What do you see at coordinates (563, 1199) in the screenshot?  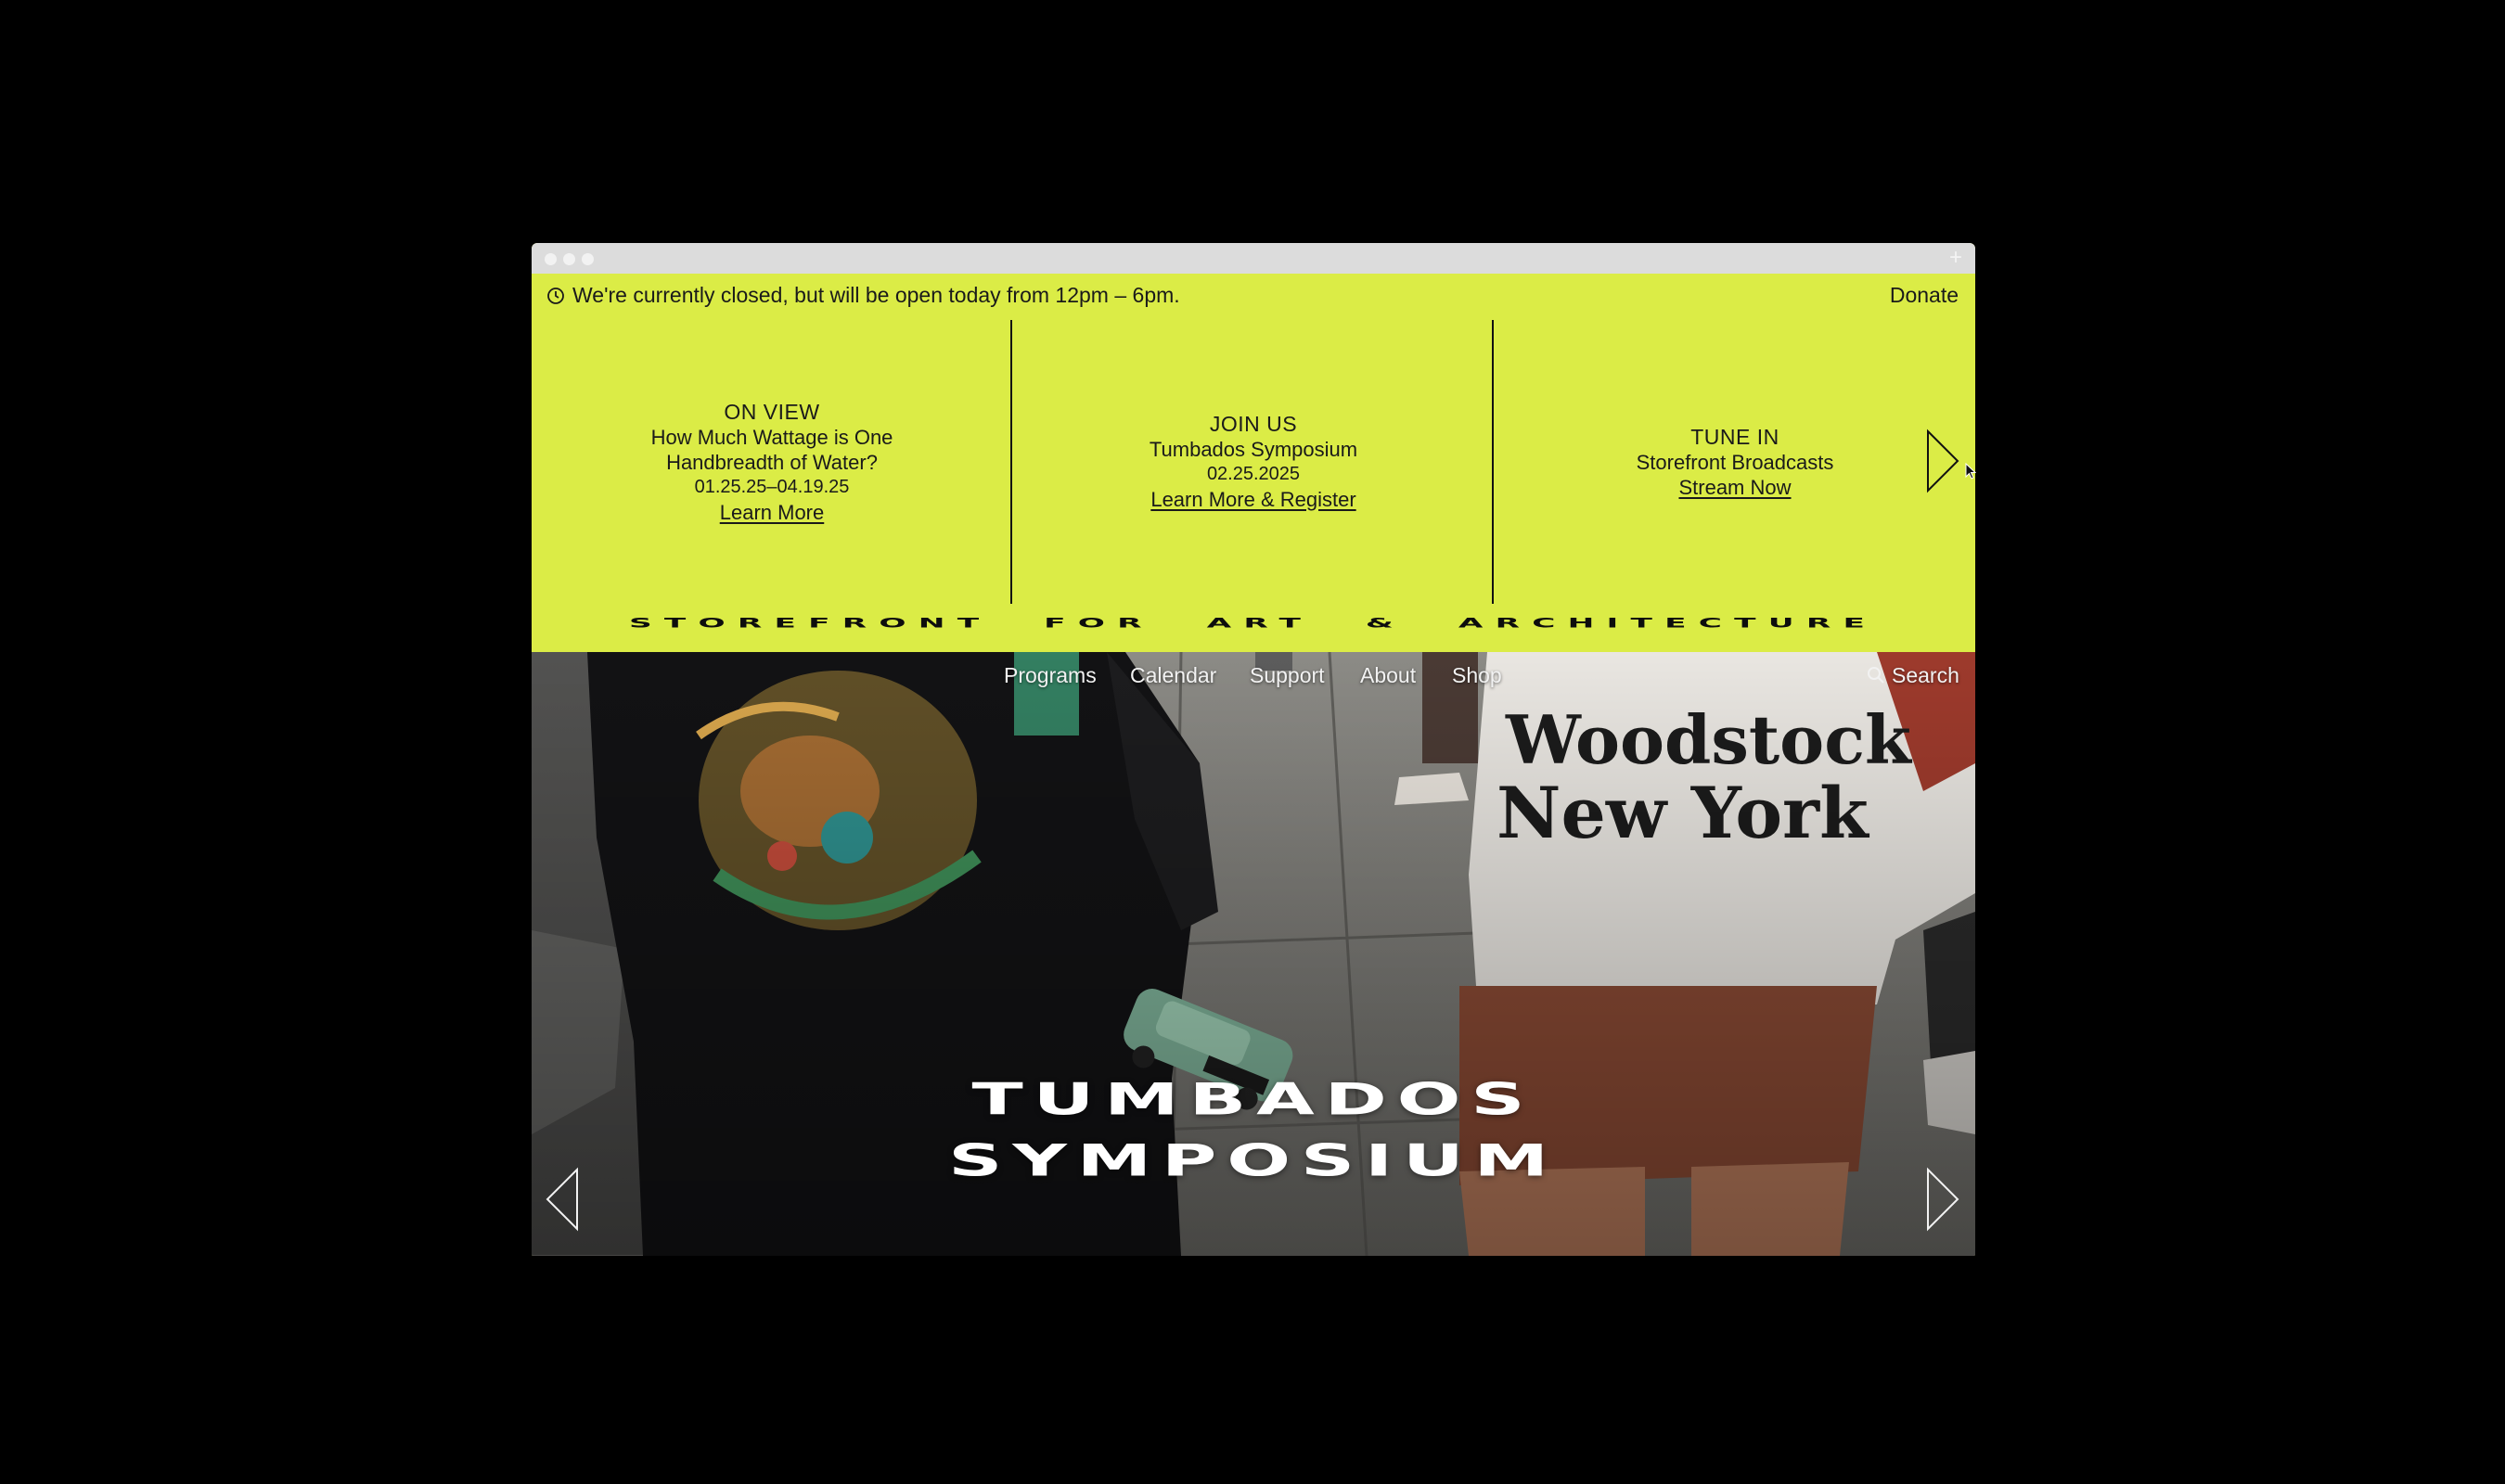 I see `slide-prev-arrow-icon` at bounding box center [563, 1199].